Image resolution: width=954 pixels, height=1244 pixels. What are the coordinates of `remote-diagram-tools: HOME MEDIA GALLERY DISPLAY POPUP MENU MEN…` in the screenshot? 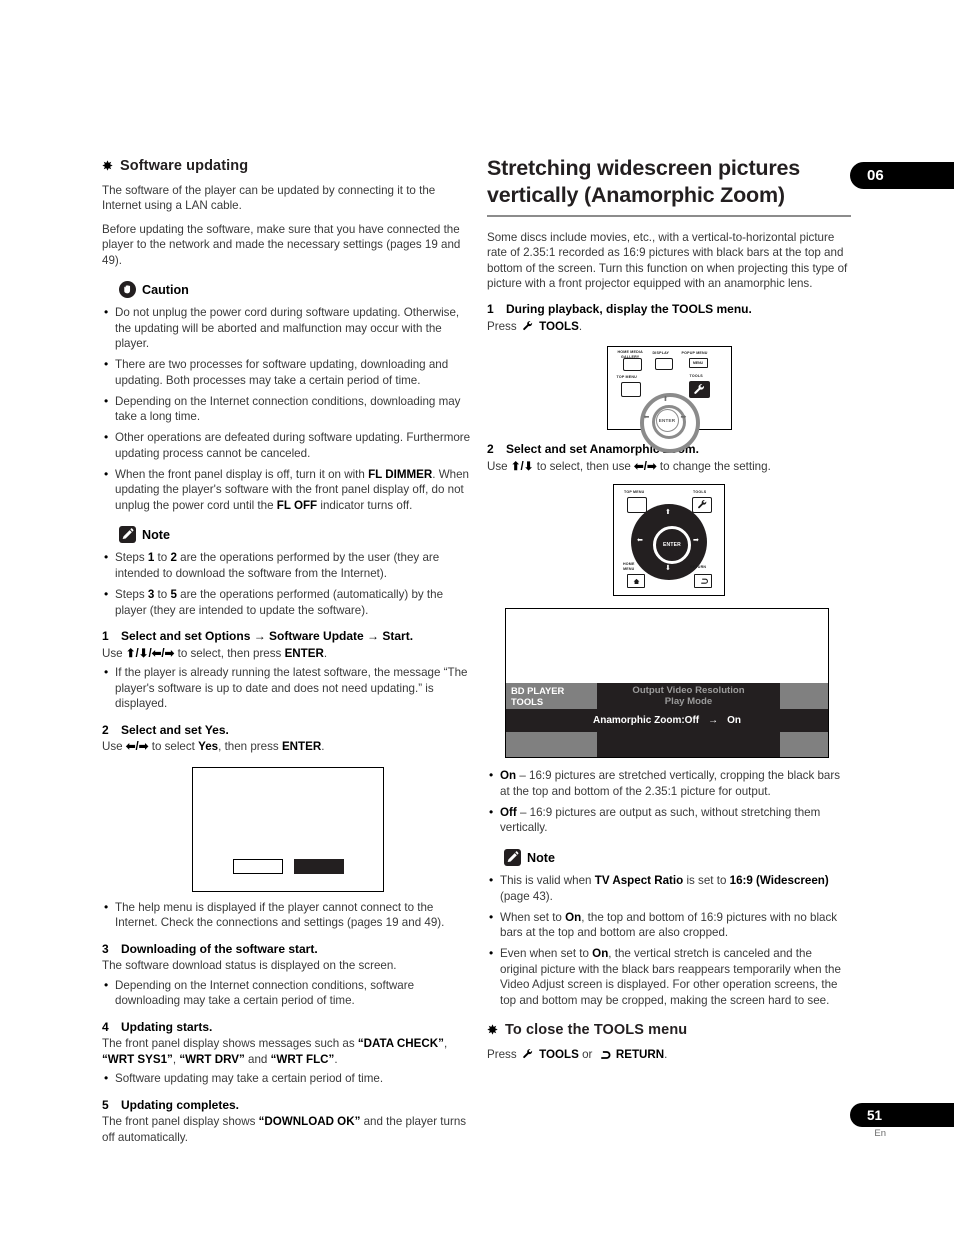 It's located at (669, 400).